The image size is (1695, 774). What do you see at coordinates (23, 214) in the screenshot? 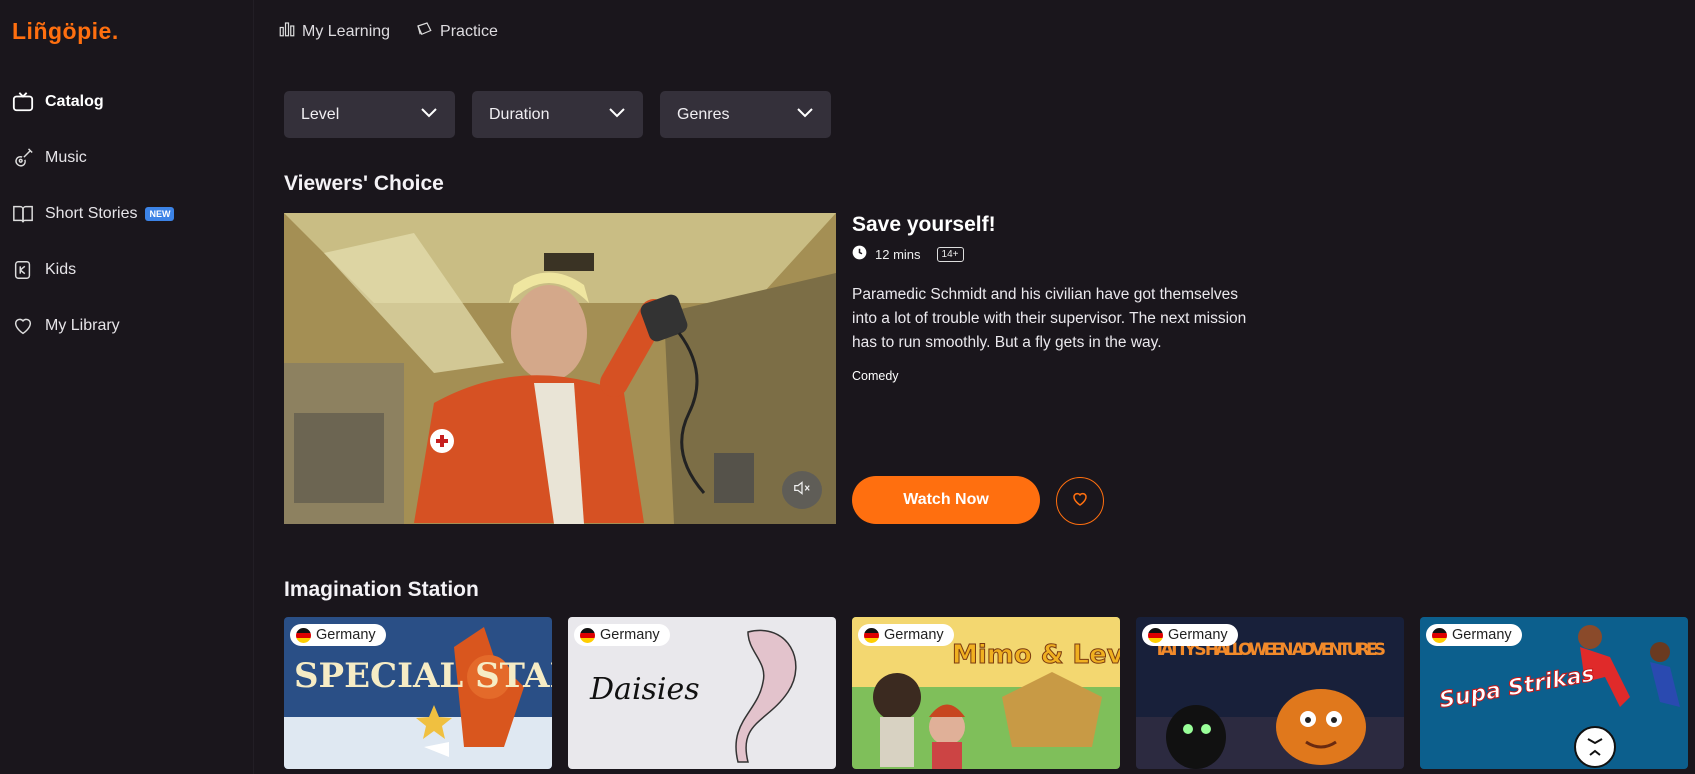
I see `book-icon` at bounding box center [23, 214].